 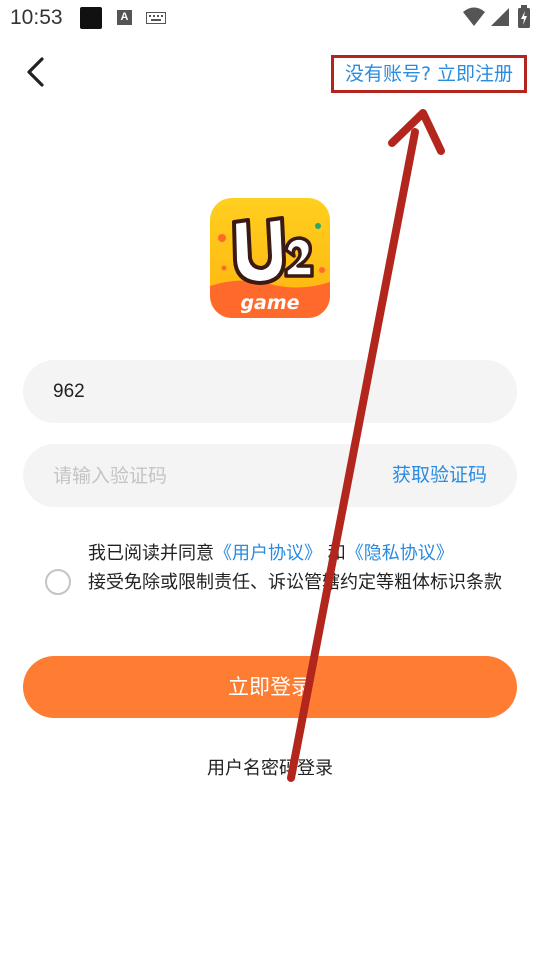 What do you see at coordinates (474, 16) in the screenshot?
I see `wifi-icon` at bounding box center [474, 16].